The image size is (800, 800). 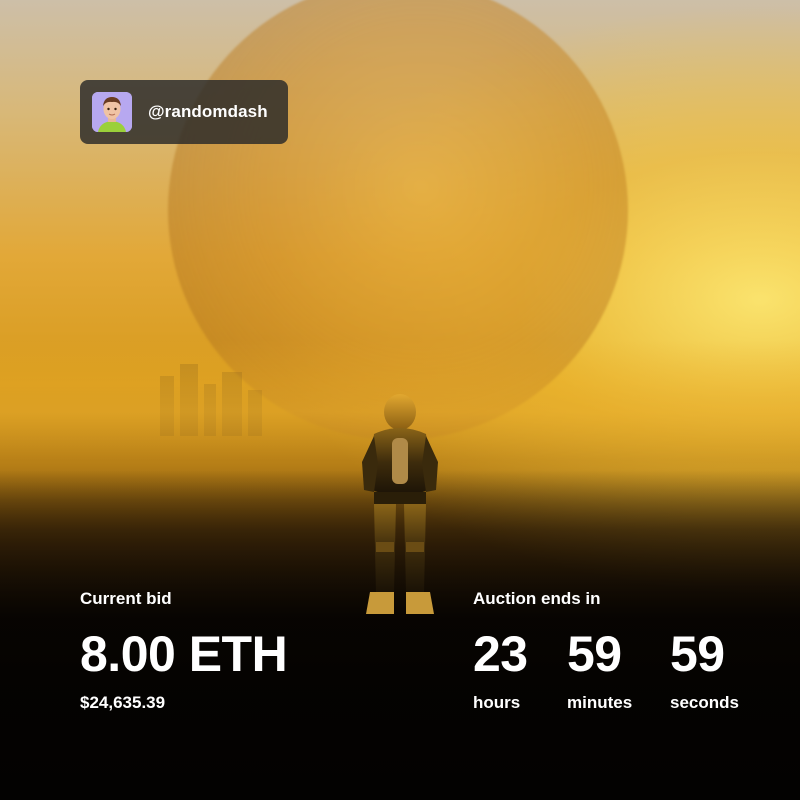 What do you see at coordinates (400, 504) in the screenshot?
I see `astronaut-figure` at bounding box center [400, 504].